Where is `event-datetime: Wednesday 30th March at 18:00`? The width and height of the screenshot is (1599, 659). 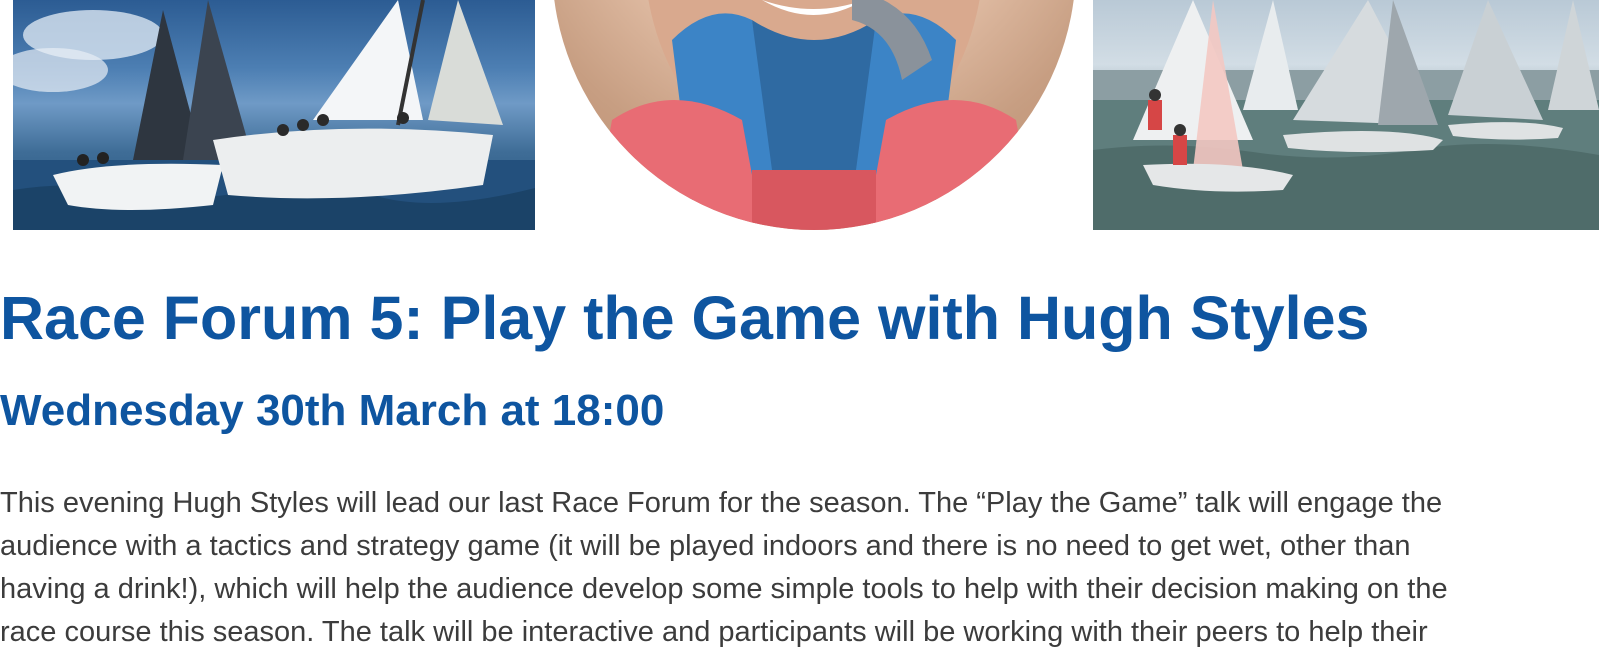
event-datetime: Wednesday 30th March at 18:00 is located at coordinates (332, 410).